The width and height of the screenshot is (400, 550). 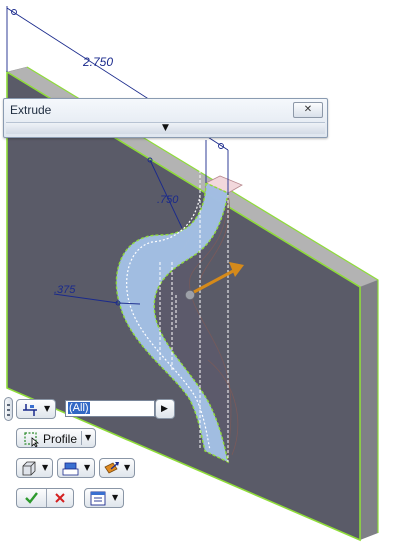 What do you see at coordinates (168, 200) in the screenshot?
I see `dimension-upper-radius-label: .750` at bounding box center [168, 200].